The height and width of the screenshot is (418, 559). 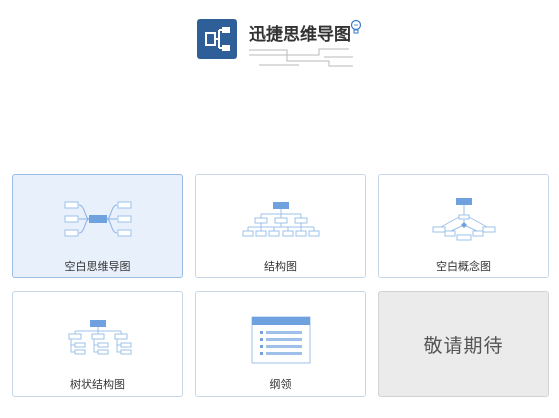 I want to click on card-label: 结构图, so click(x=280, y=266).